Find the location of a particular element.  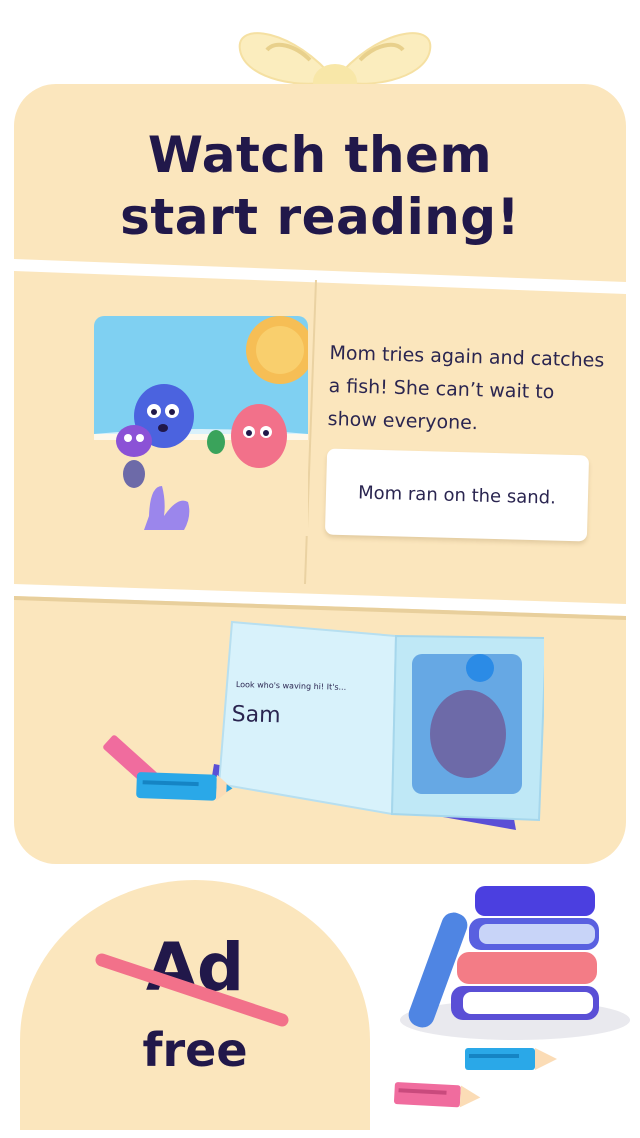

books-stack-icon is located at coordinates (512, 997).